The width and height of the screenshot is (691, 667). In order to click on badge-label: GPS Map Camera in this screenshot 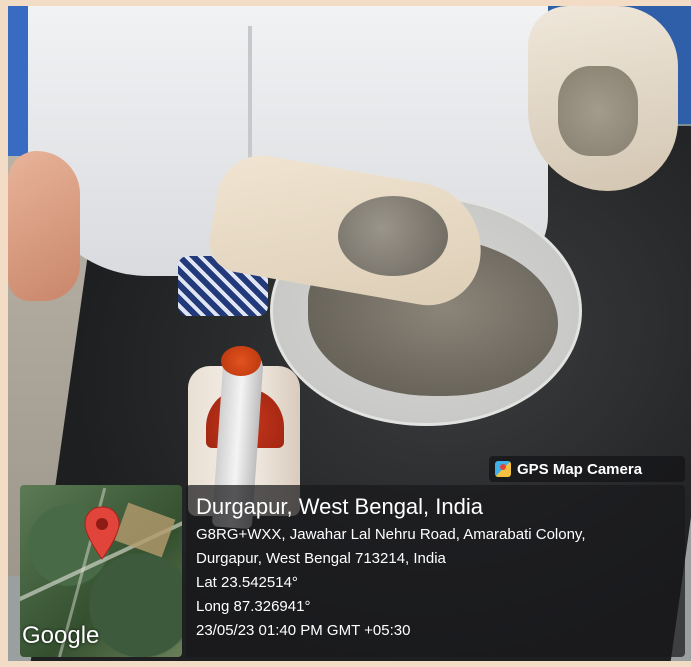, I will do `click(580, 469)`.